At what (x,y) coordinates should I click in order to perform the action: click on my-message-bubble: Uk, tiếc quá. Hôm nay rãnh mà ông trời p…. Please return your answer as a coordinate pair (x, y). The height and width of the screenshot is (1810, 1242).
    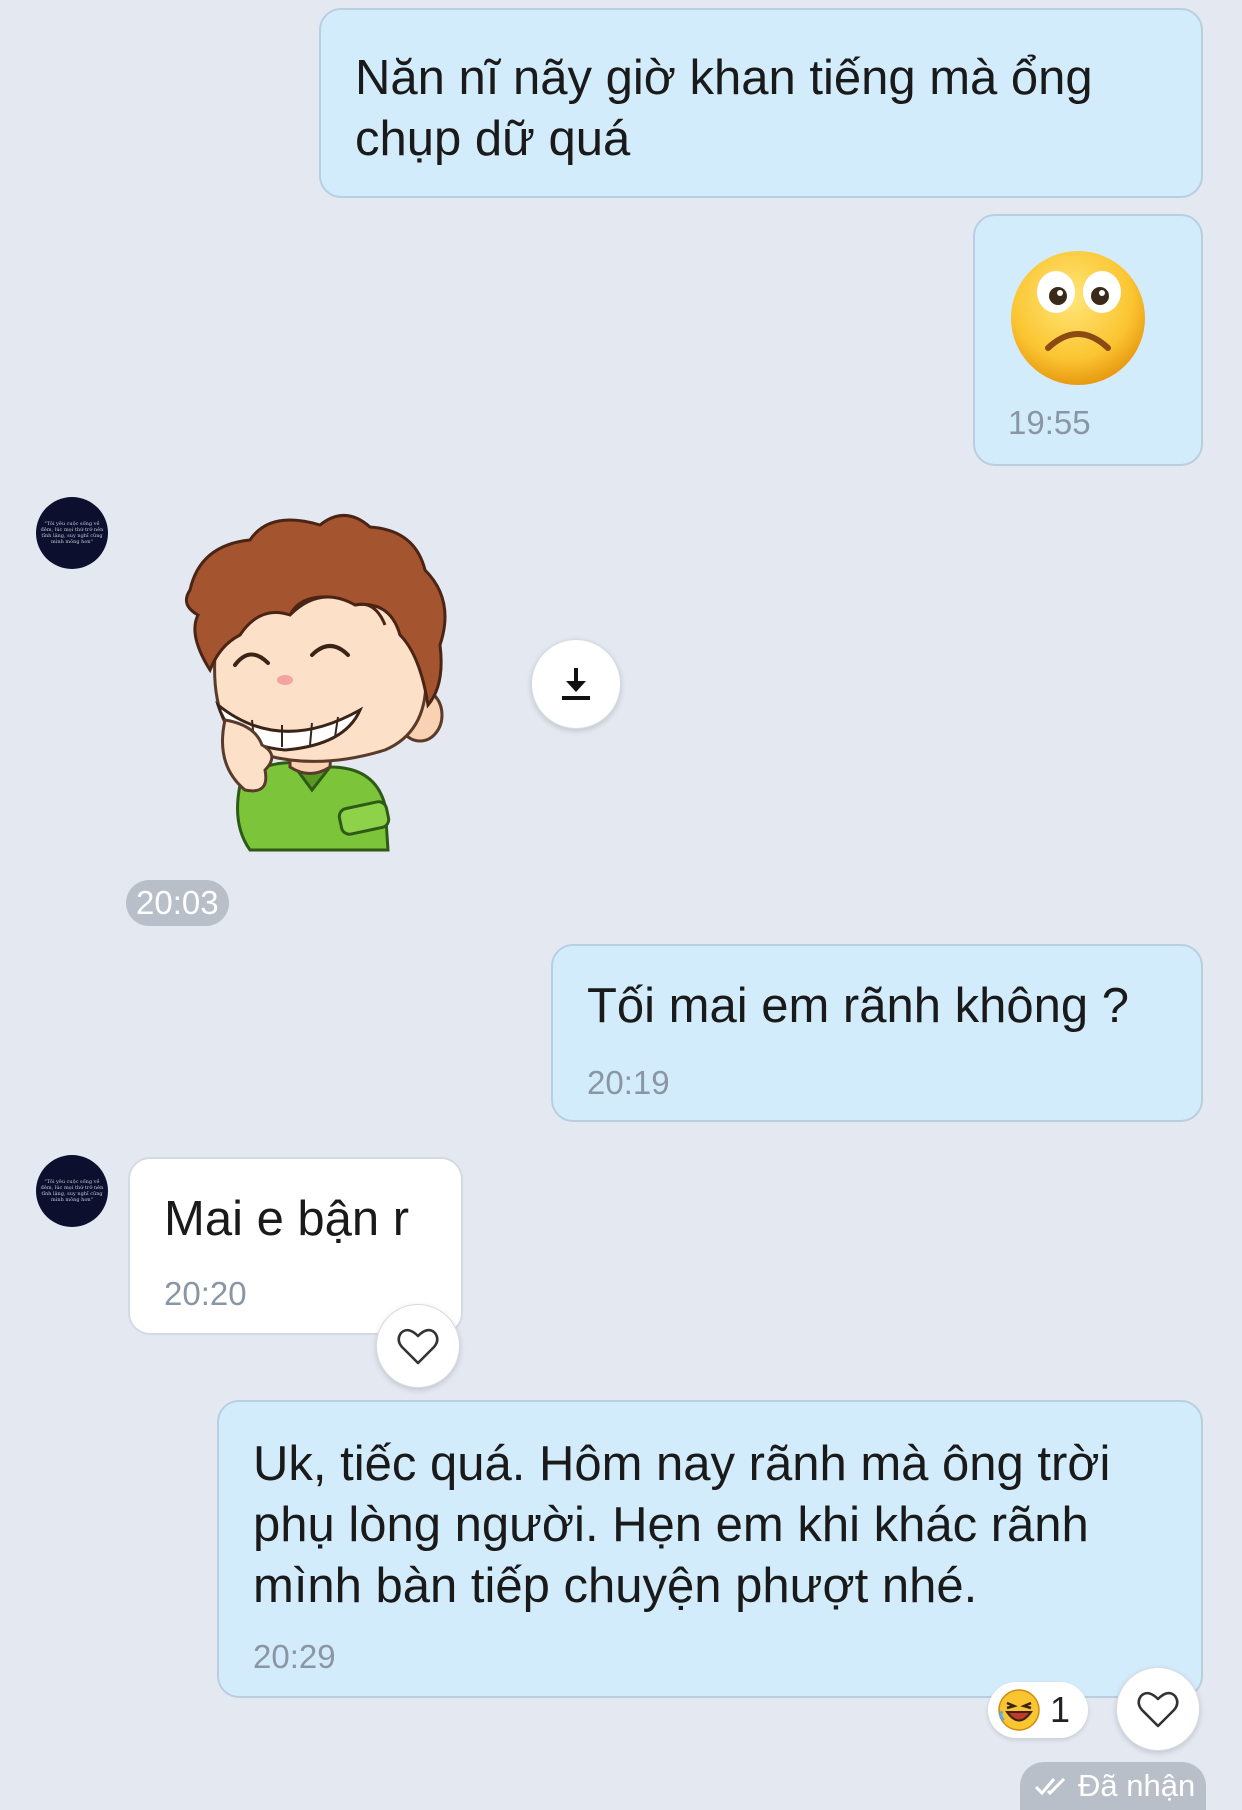
    Looking at the image, I should click on (710, 1549).